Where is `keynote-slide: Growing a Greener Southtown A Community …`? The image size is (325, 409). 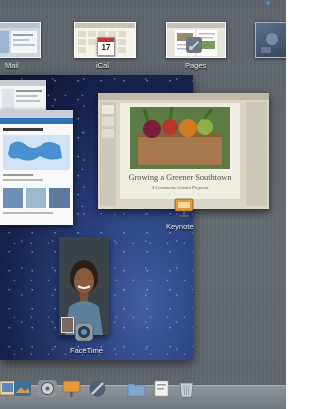
keynote-slide: Growing a Greener Southtown A Community … is located at coordinates (180, 151).